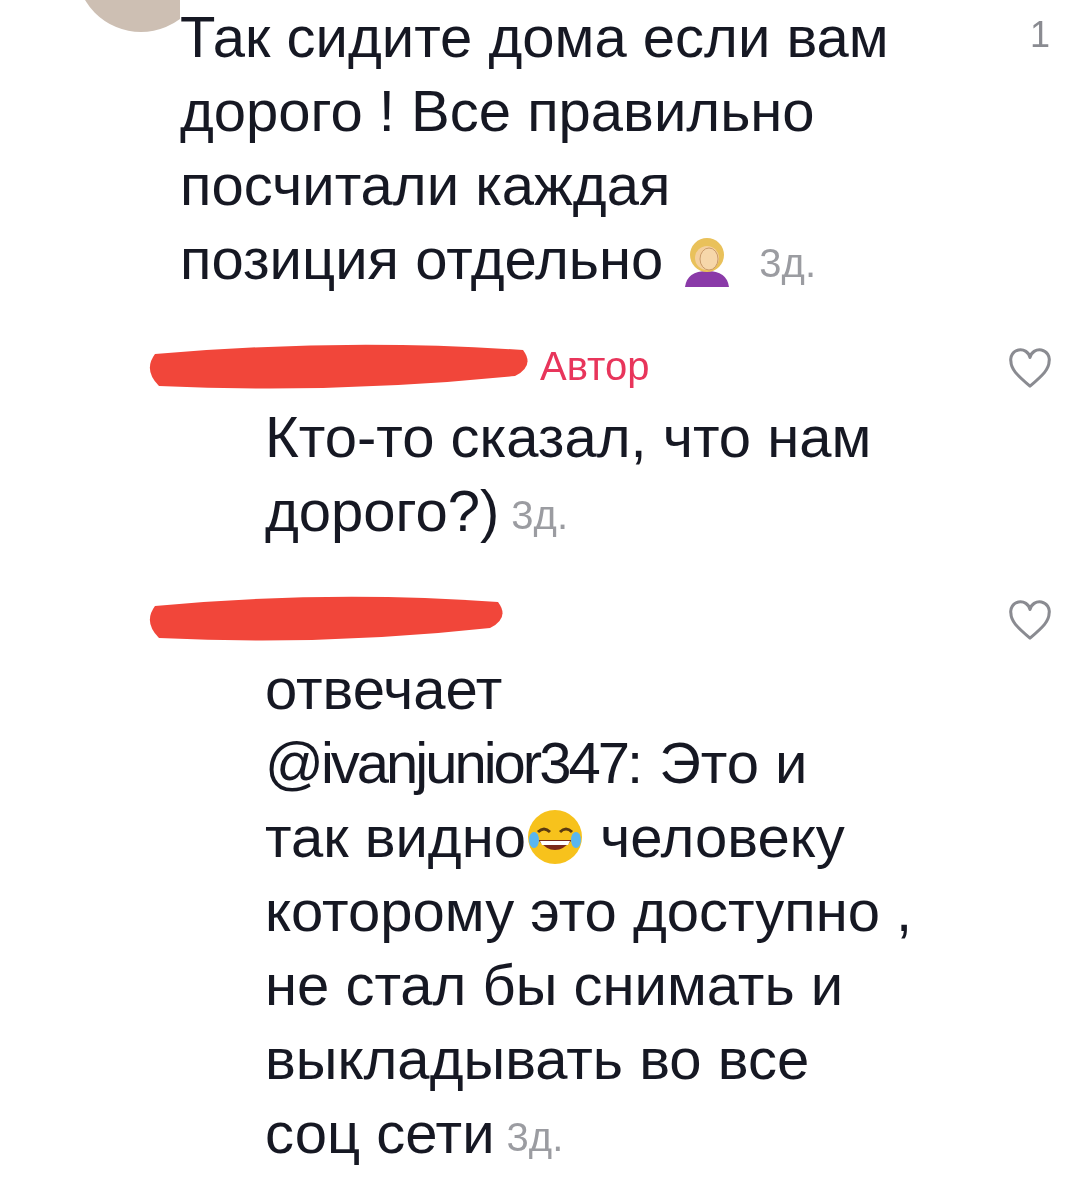 The width and height of the screenshot is (1080, 1198). I want to click on comment-text: не стал бы снимать и, so click(554, 985).